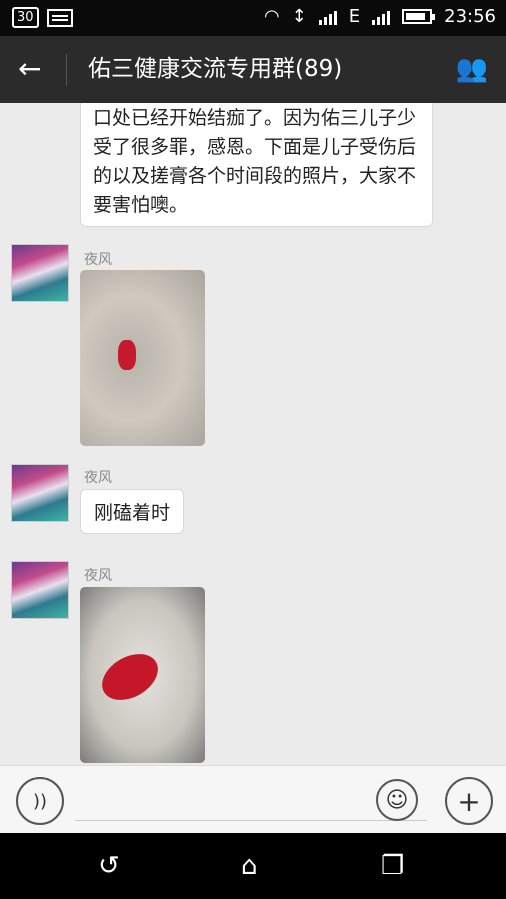 The width and height of the screenshot is (506, 899). Describe the element at coordinates (66, 70) in the screenshot. I see `header-divider` at that location.